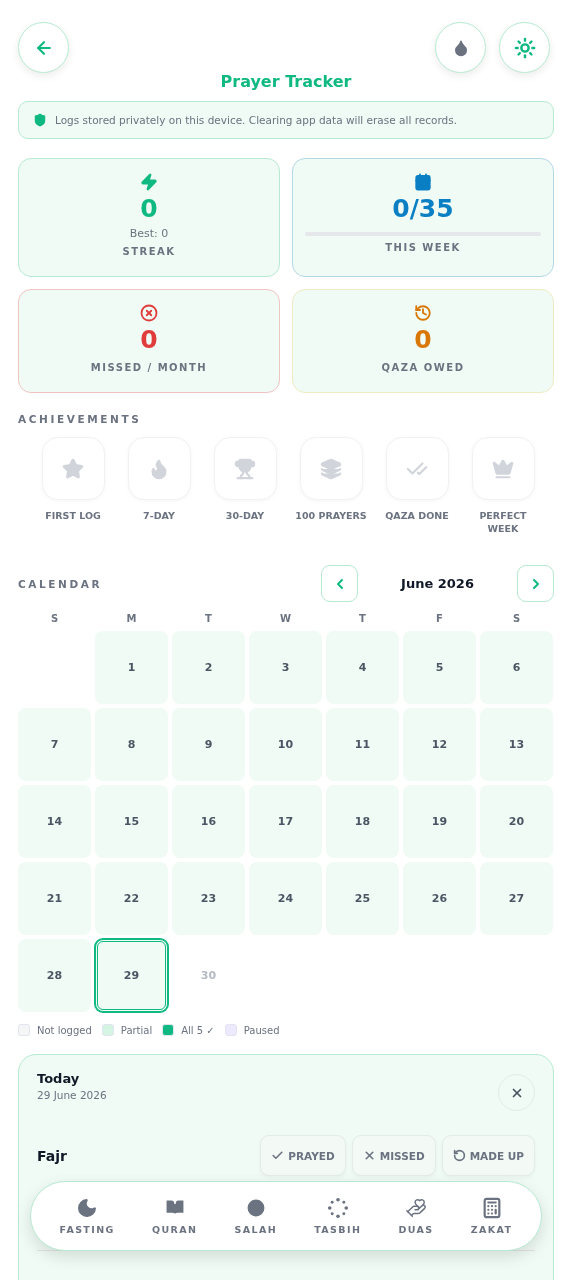  What do you see at coordinates (261, 1030) in the screenshot?
I see `legend-label: Paused` at bounding box center [261, 1030].